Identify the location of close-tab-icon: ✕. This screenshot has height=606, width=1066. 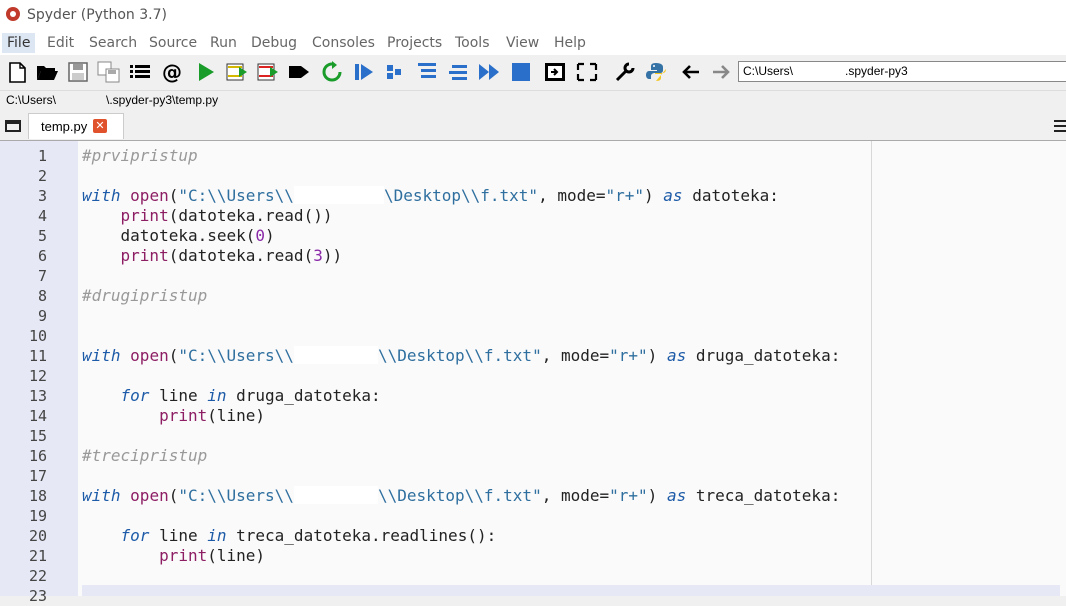
(100, 126).